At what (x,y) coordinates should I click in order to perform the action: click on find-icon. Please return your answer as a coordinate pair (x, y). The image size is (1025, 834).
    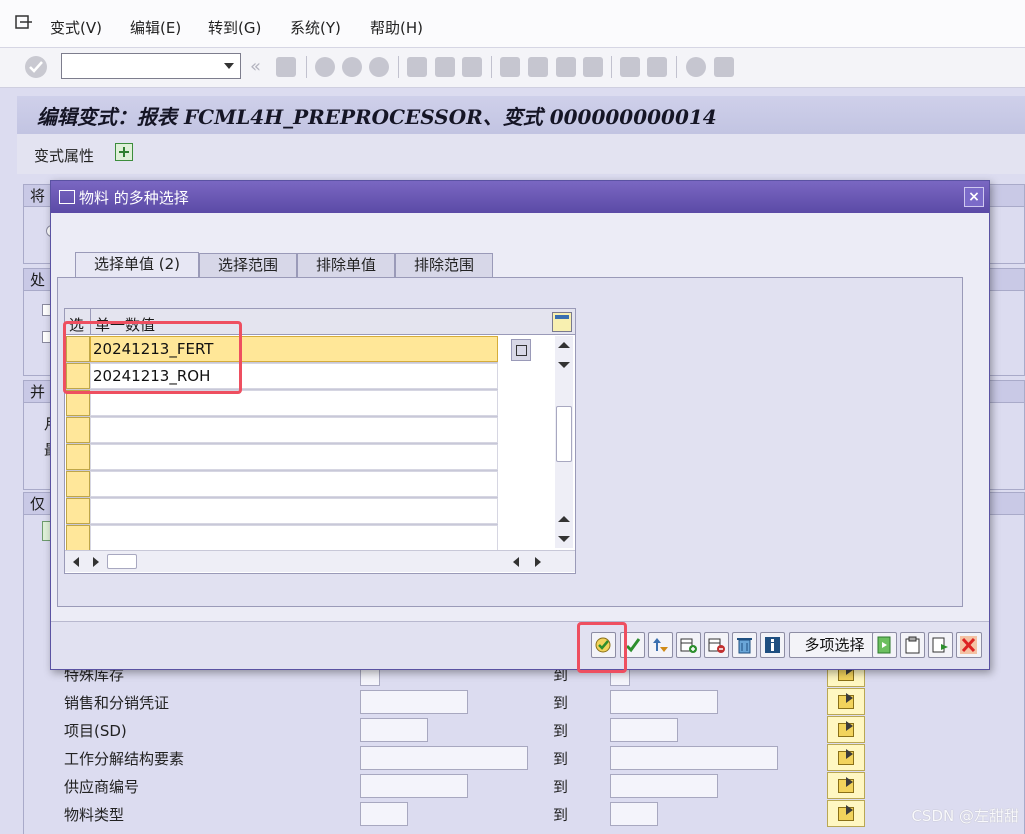
    Looking at the image, I should click on (445, 67).